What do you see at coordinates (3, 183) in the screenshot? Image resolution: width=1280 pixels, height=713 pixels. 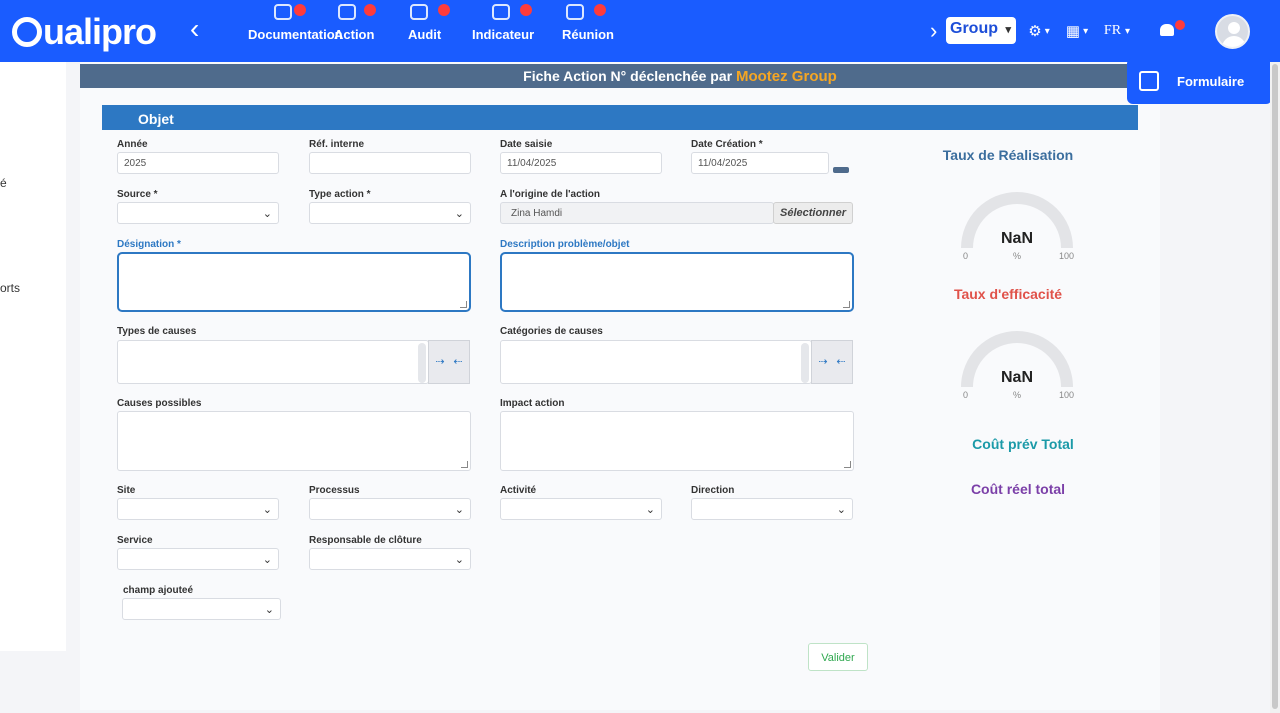 I see `sidebar-item-partial-1: é` at bounding box center [3, 183].